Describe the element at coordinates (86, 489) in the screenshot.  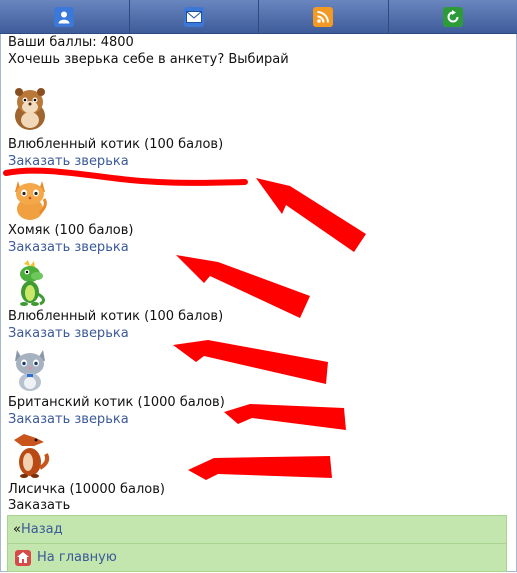
I see `animal-name: Лисичка (10000 балов)` at that location.